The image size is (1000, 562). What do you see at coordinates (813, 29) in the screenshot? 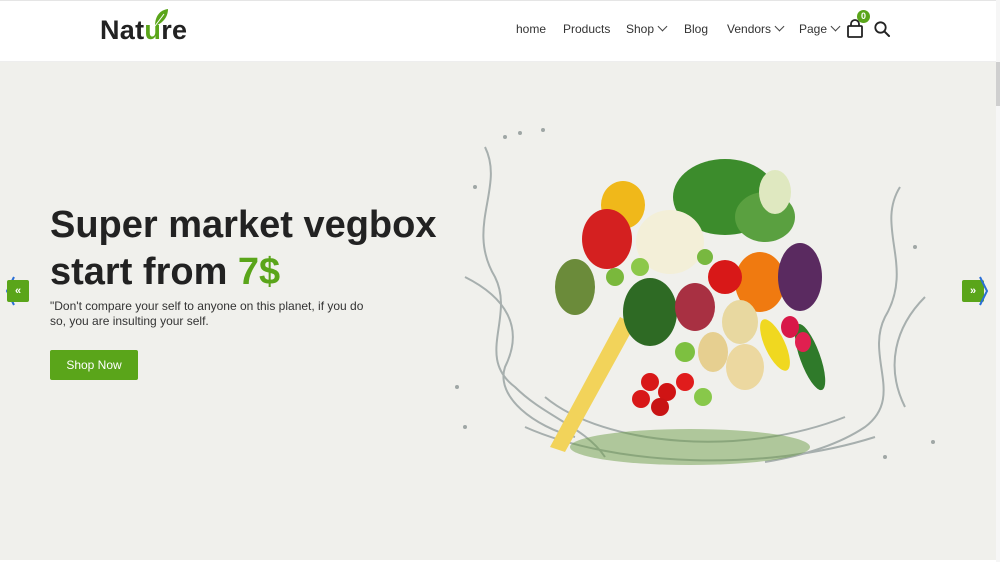
I see `nav-page-label: Page` at bounding box center [813, 29].